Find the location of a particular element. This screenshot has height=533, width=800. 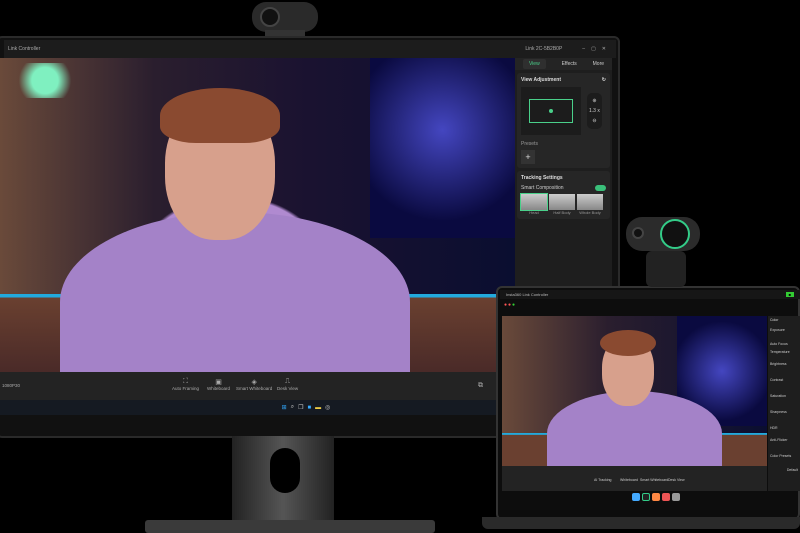

desk-view-button: ⎍ Desk View is located at coordinates (287, 384).